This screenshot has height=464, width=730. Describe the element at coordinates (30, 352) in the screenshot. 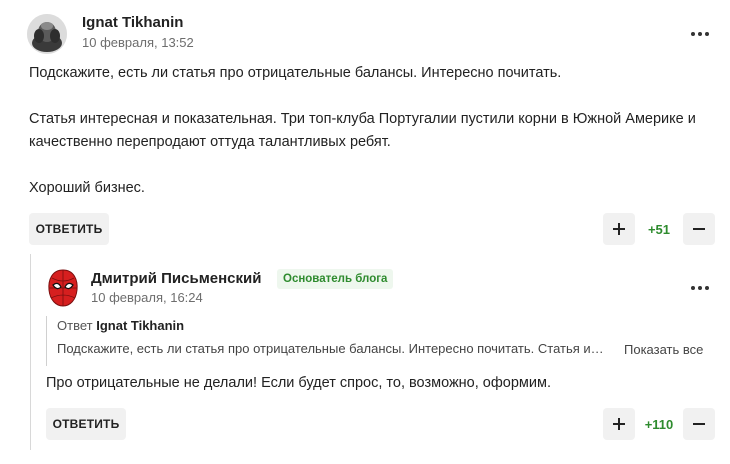

I see `thread-line` at that location.